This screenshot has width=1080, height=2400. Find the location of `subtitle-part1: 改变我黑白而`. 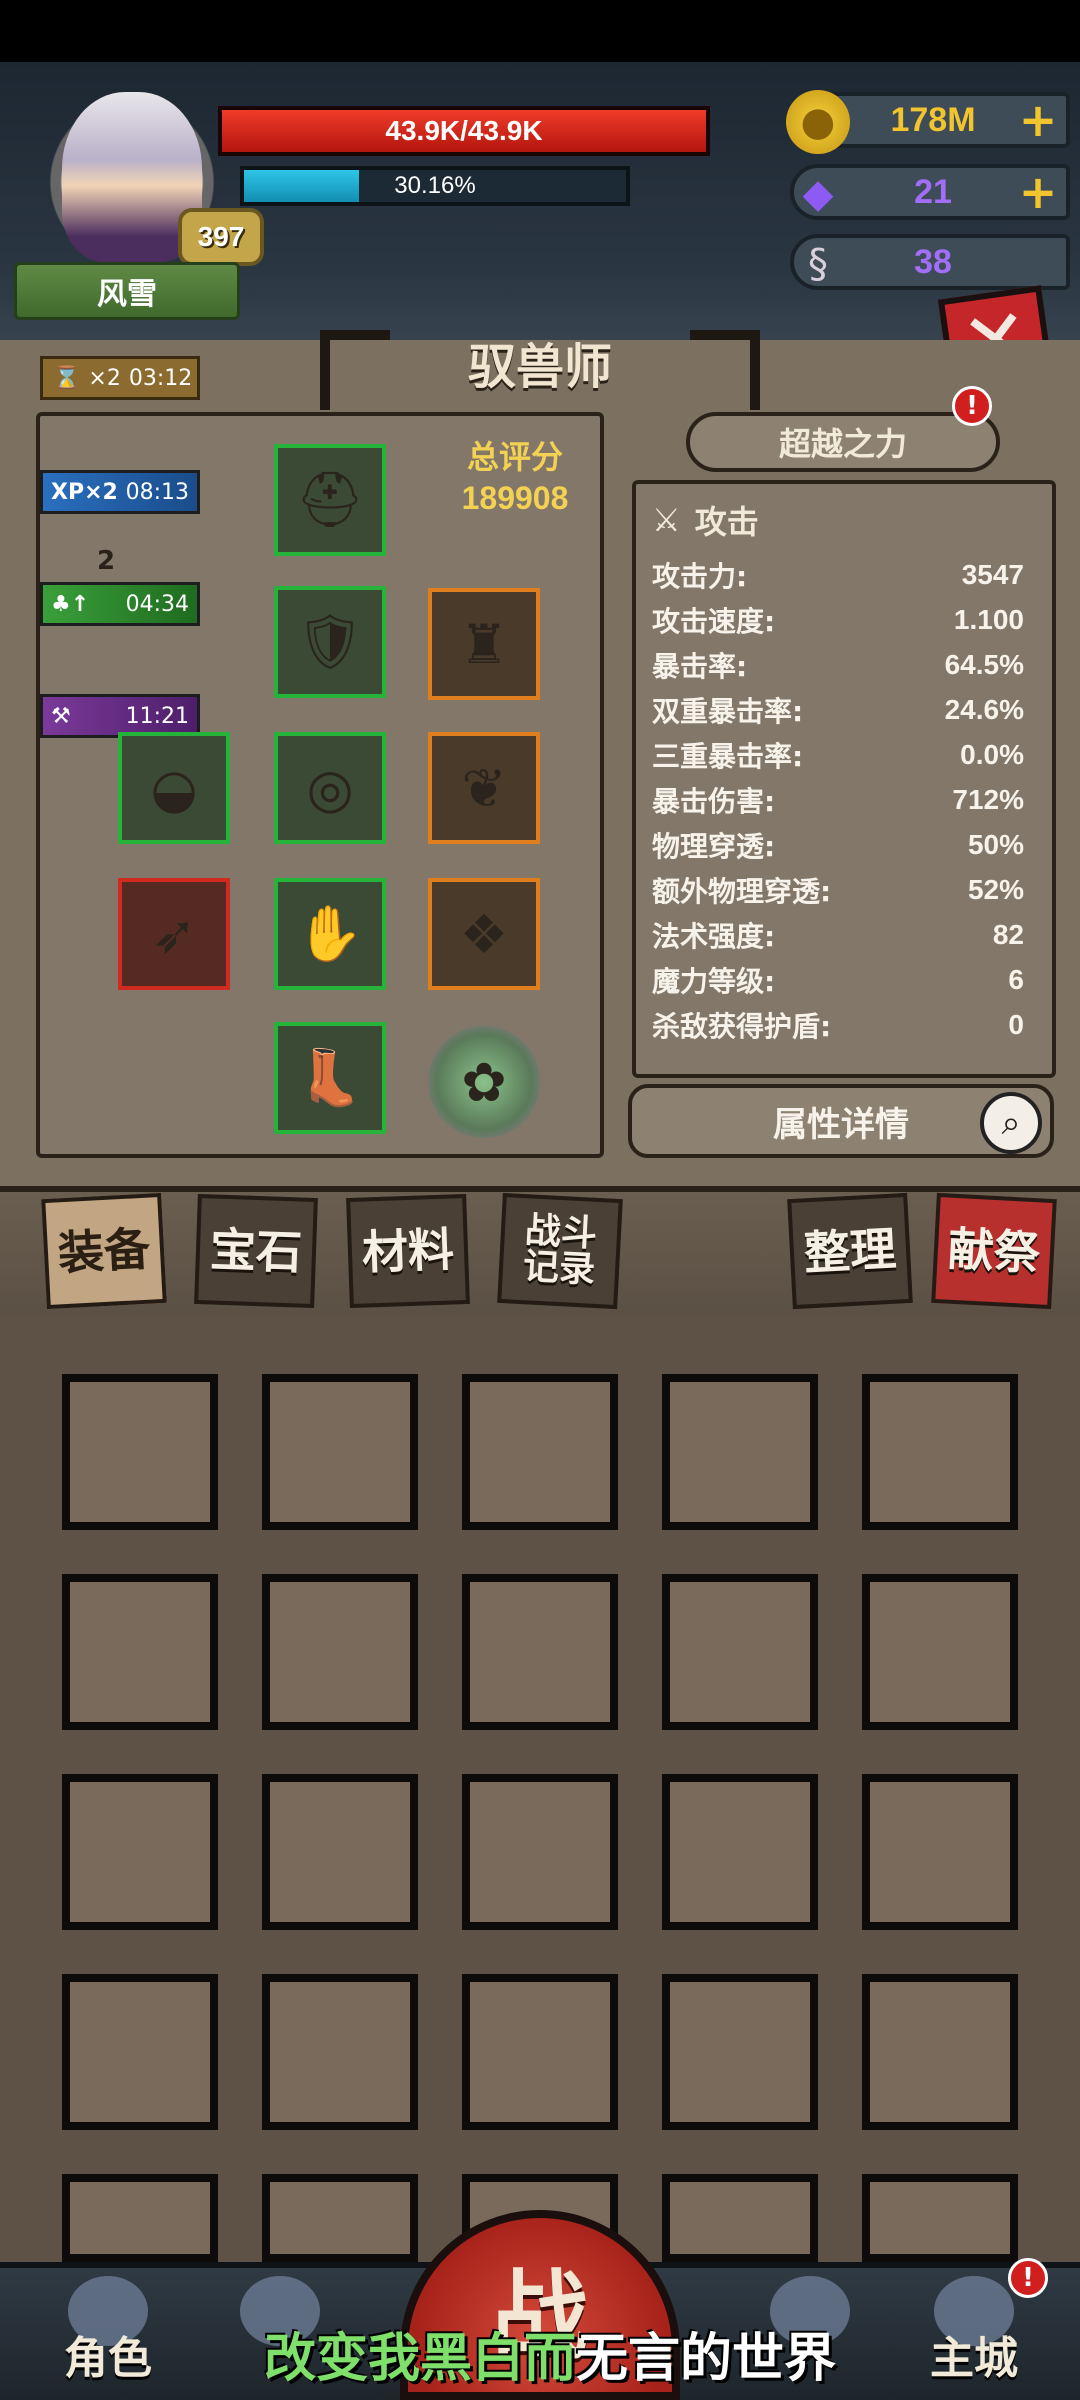

subtitle-part1: 改变我黑白而 is located at coordinates (419, 2358).